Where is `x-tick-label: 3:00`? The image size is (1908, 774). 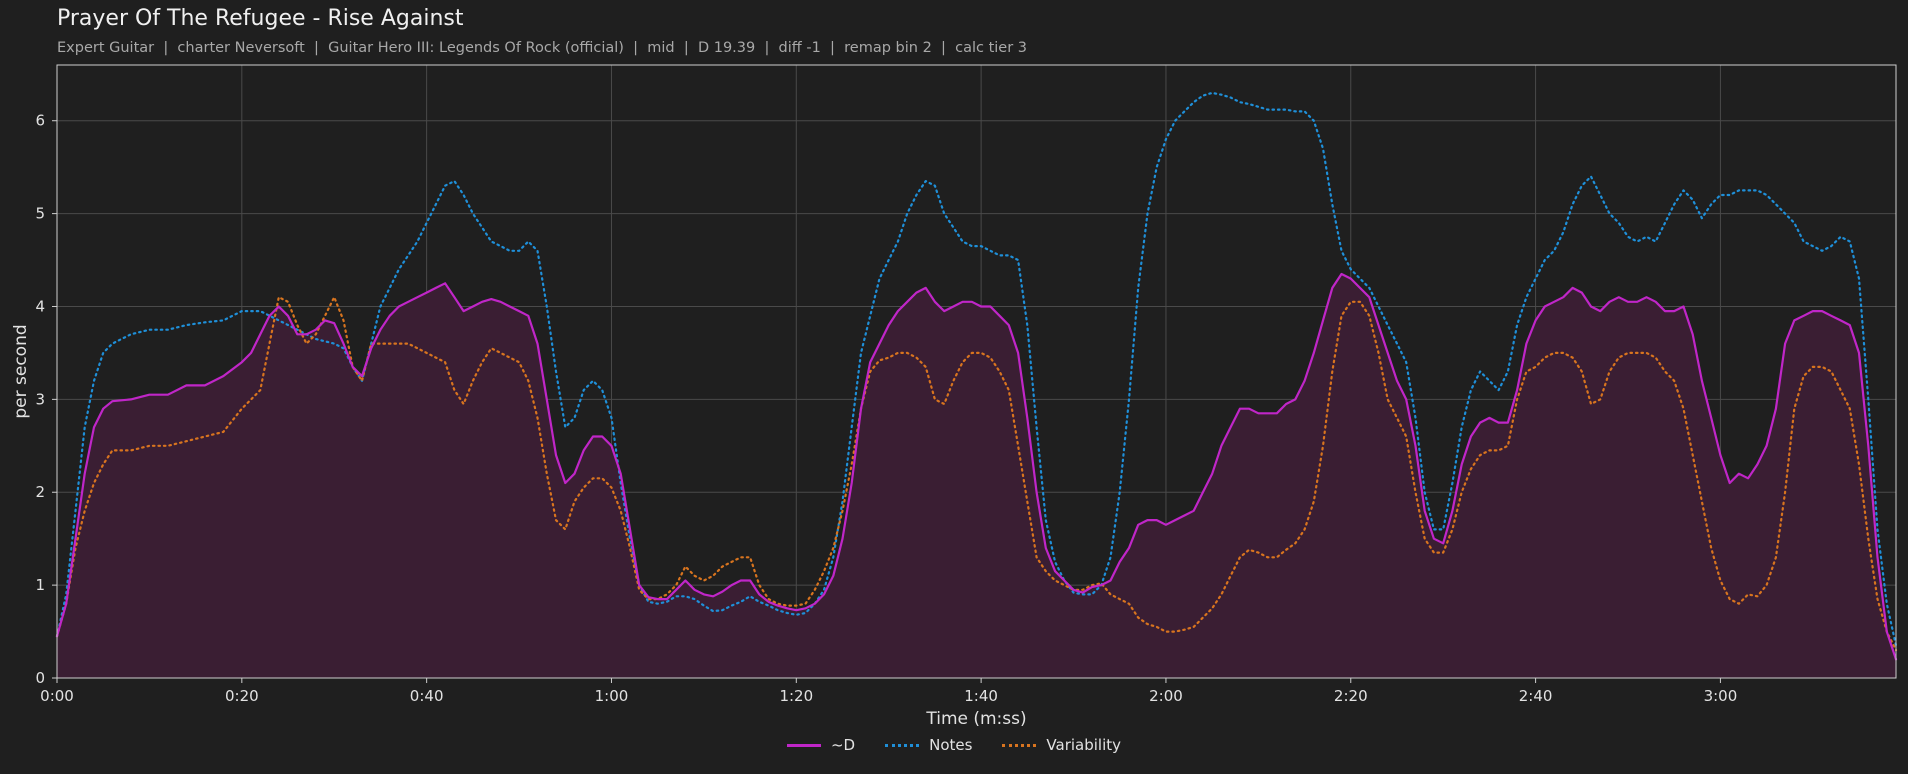 x-tick-label: 3:00 is located at coordinates (1721, 696).